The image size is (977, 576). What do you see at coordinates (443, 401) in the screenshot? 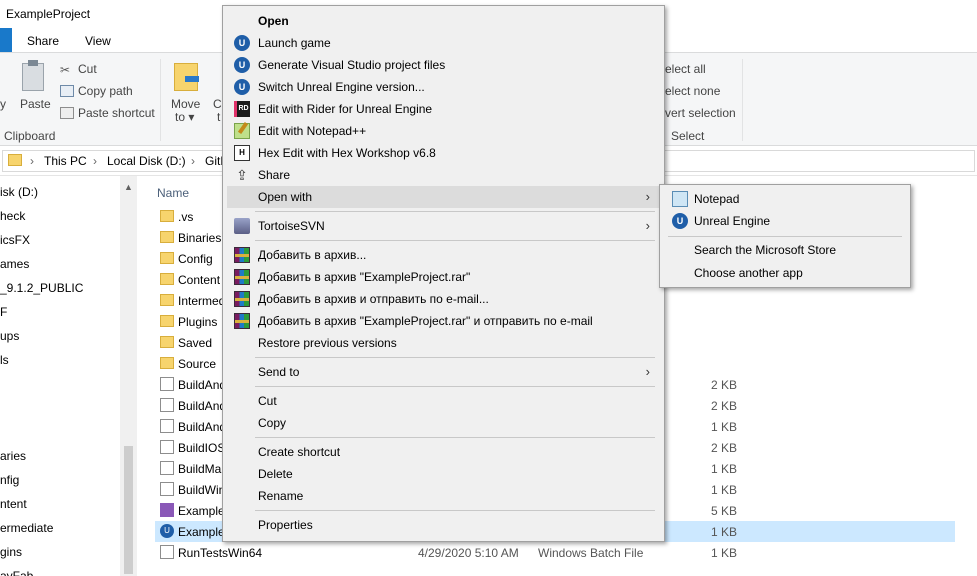
I see `menu-item-cut: Cut` at bounding box center [443, 401].